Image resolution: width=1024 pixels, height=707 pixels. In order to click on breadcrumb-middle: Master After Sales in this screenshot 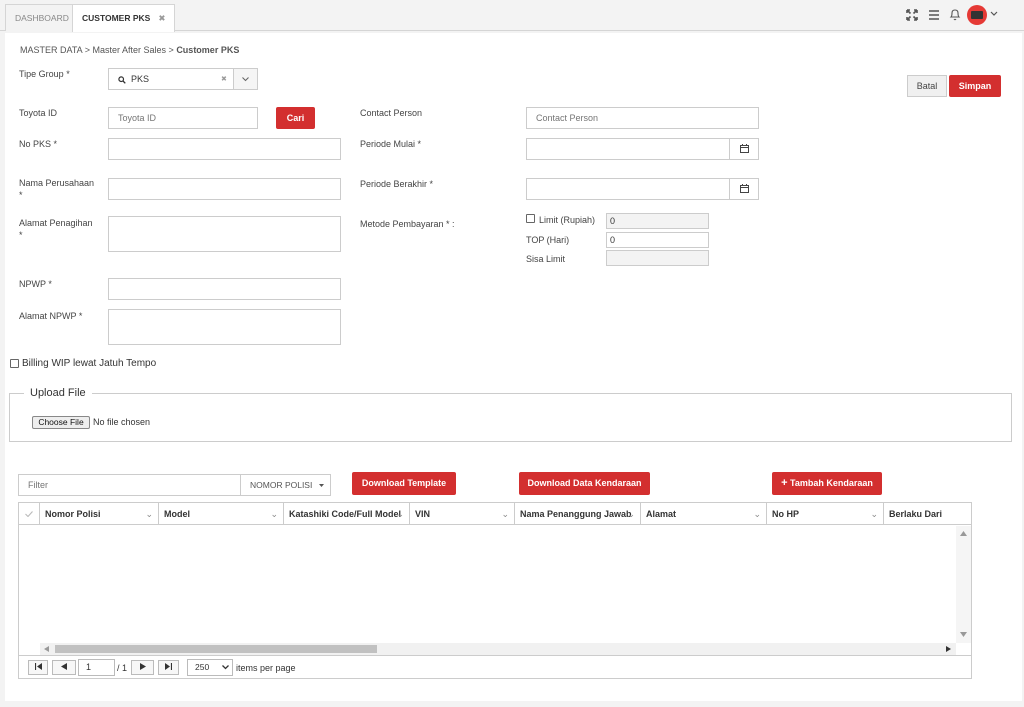, I will do `click(129, 50)`.